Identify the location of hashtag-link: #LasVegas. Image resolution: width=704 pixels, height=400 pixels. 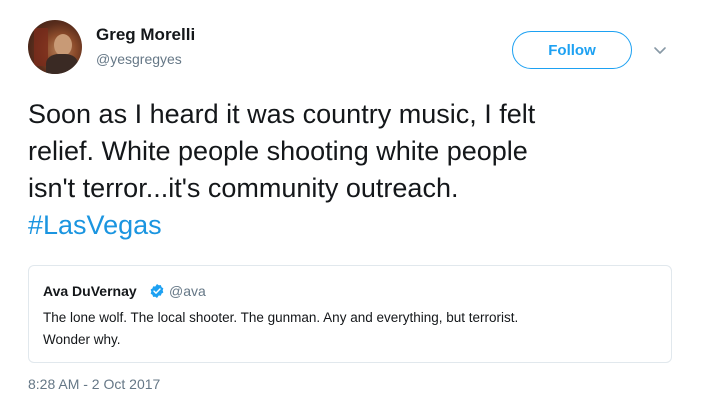
(95, 225).